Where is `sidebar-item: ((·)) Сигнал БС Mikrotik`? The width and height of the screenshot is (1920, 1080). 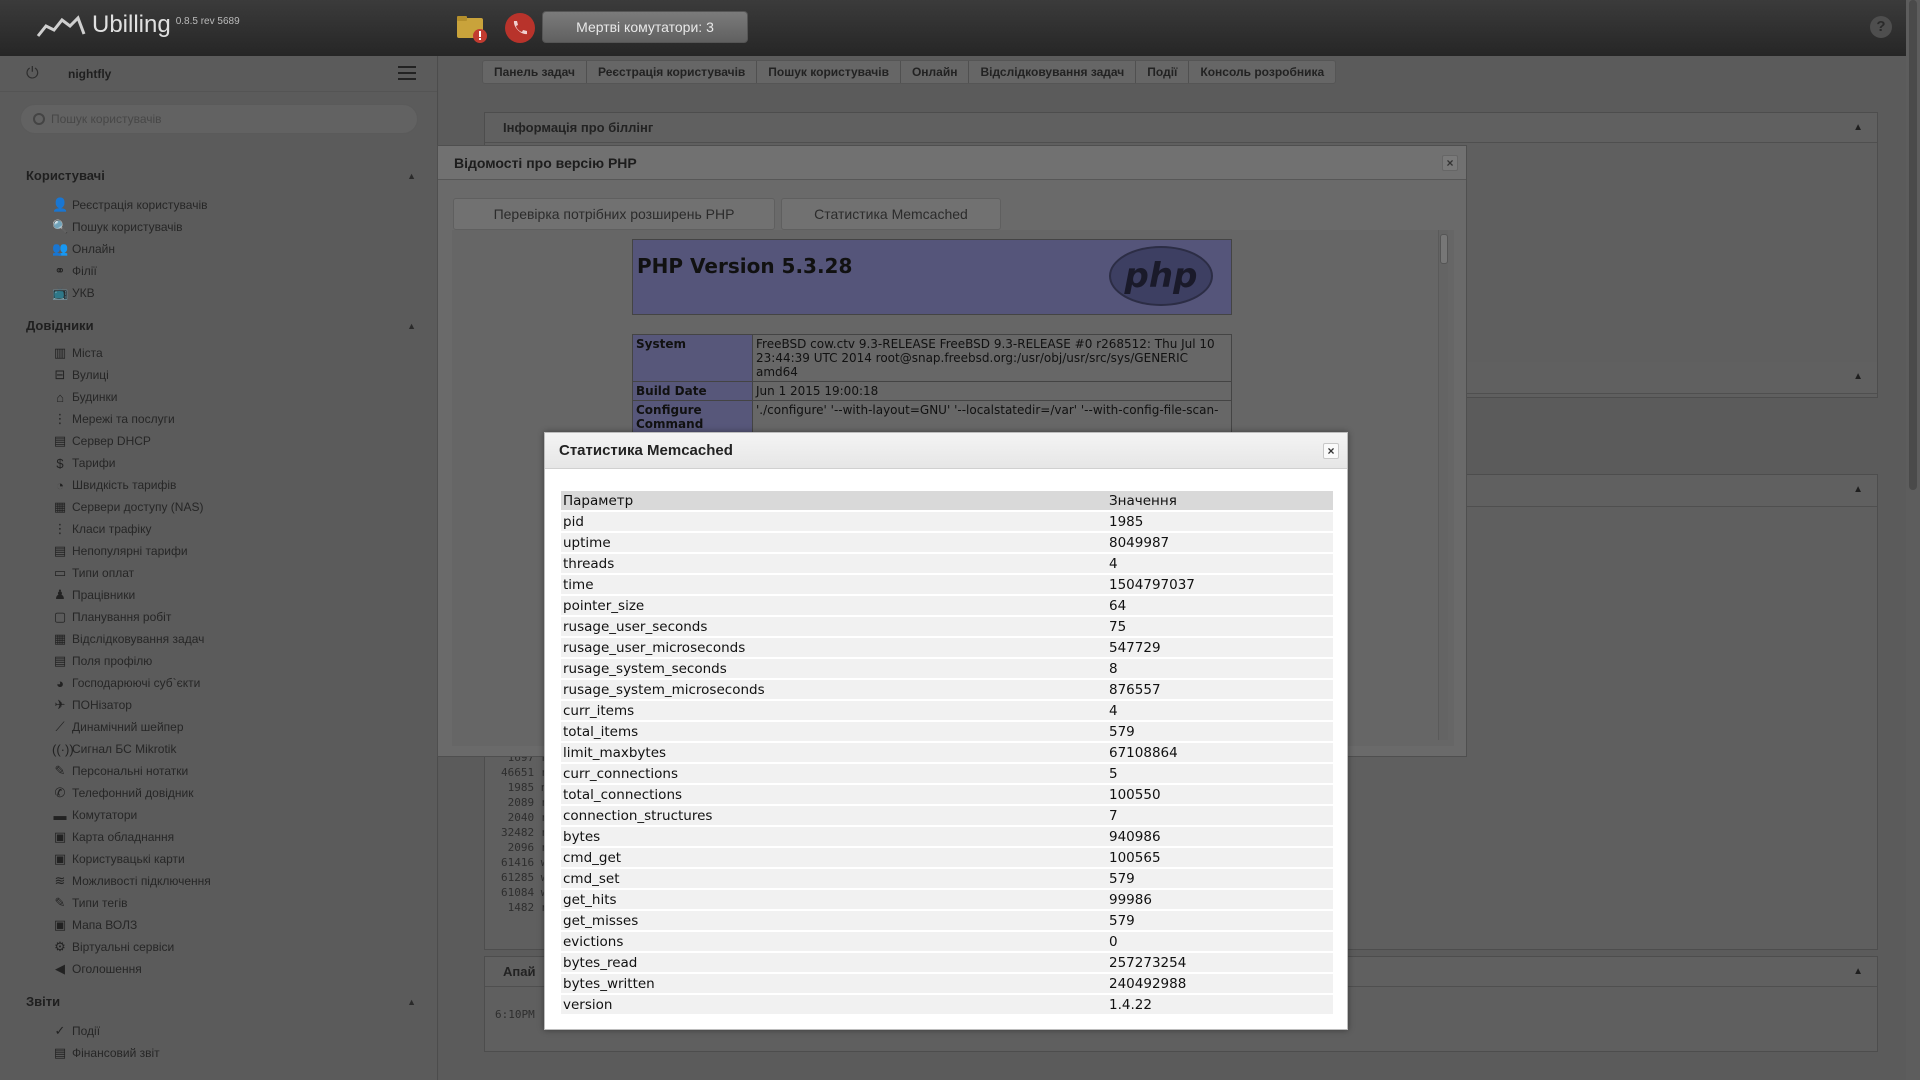 sidebar-item: ((·)) Сигнал БС Mikrotik is located at coordinates (221, 749).